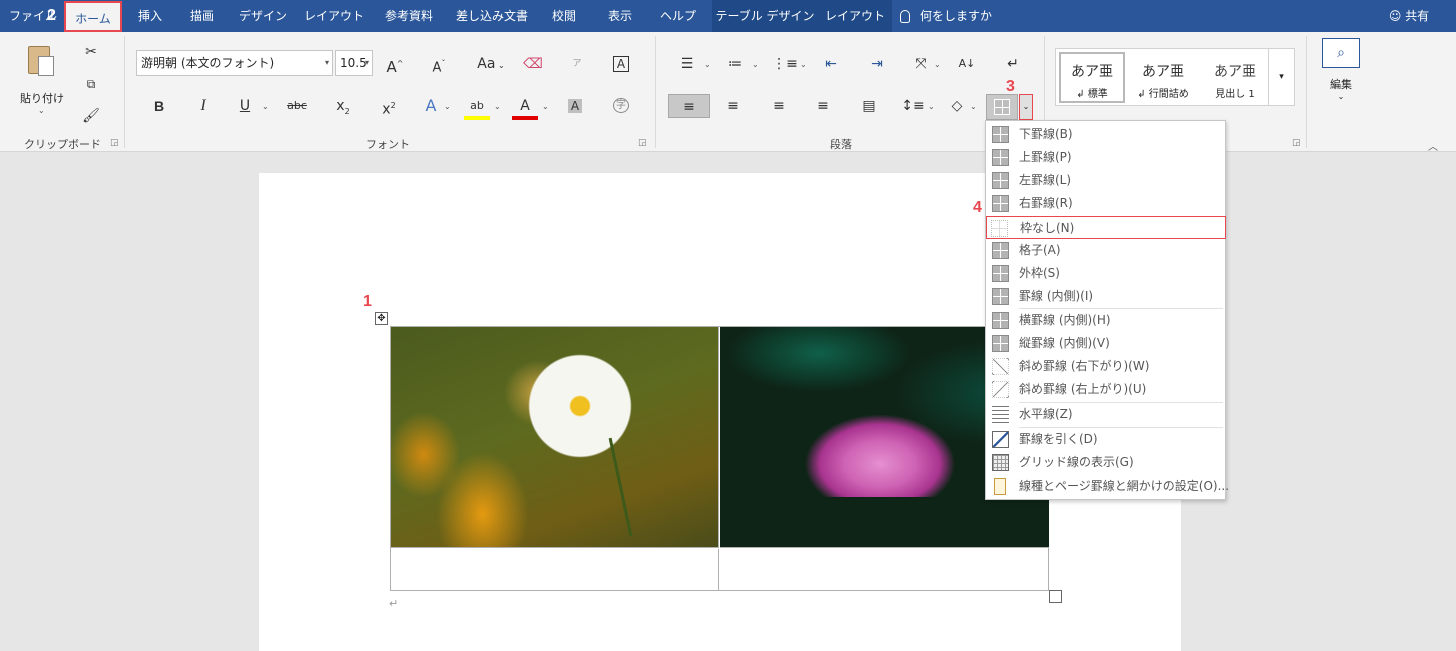  Describe the element at coordinates (1106, 439) in the screenshot. I see `borders-menu-item: 罫線を引く(D)` at that location.